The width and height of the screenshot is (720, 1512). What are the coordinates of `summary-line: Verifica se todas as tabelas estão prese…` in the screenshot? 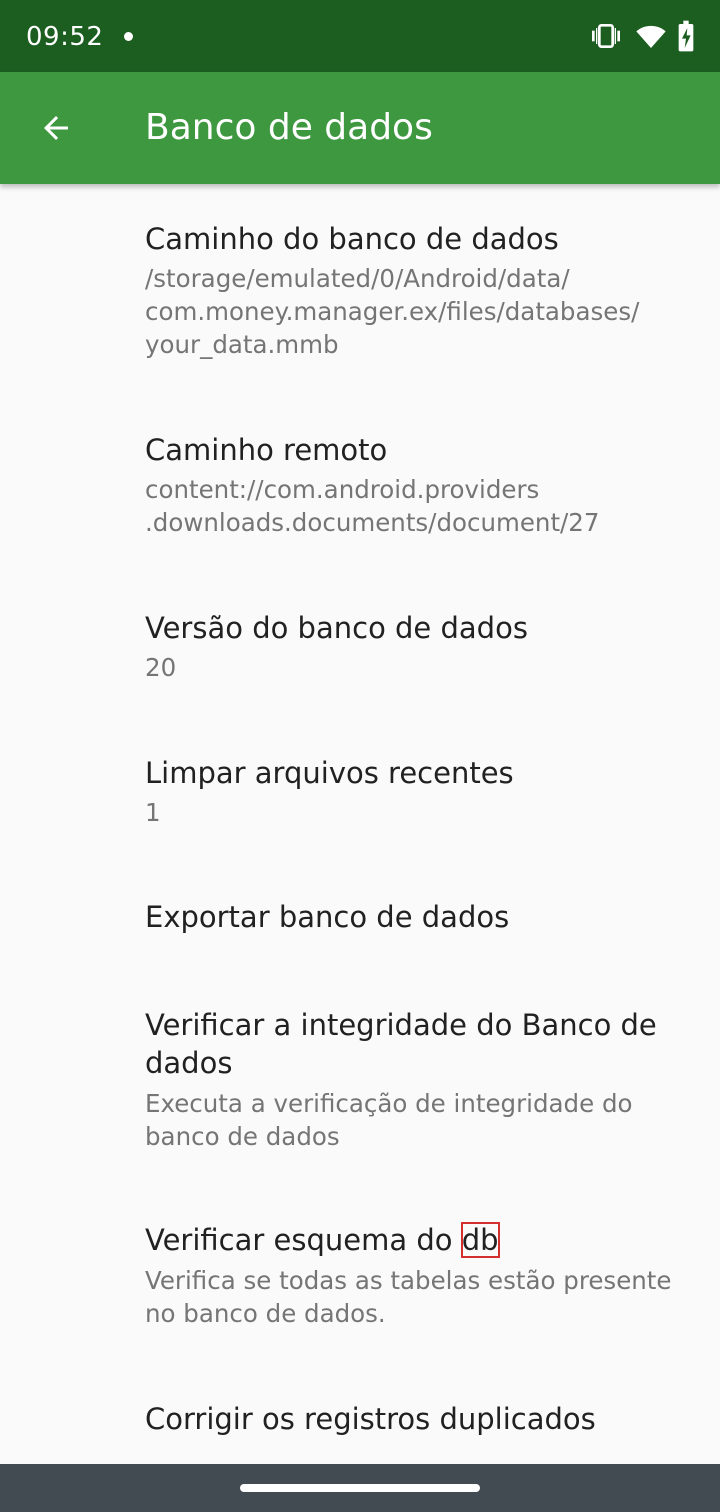 It's located at (408, 1280).